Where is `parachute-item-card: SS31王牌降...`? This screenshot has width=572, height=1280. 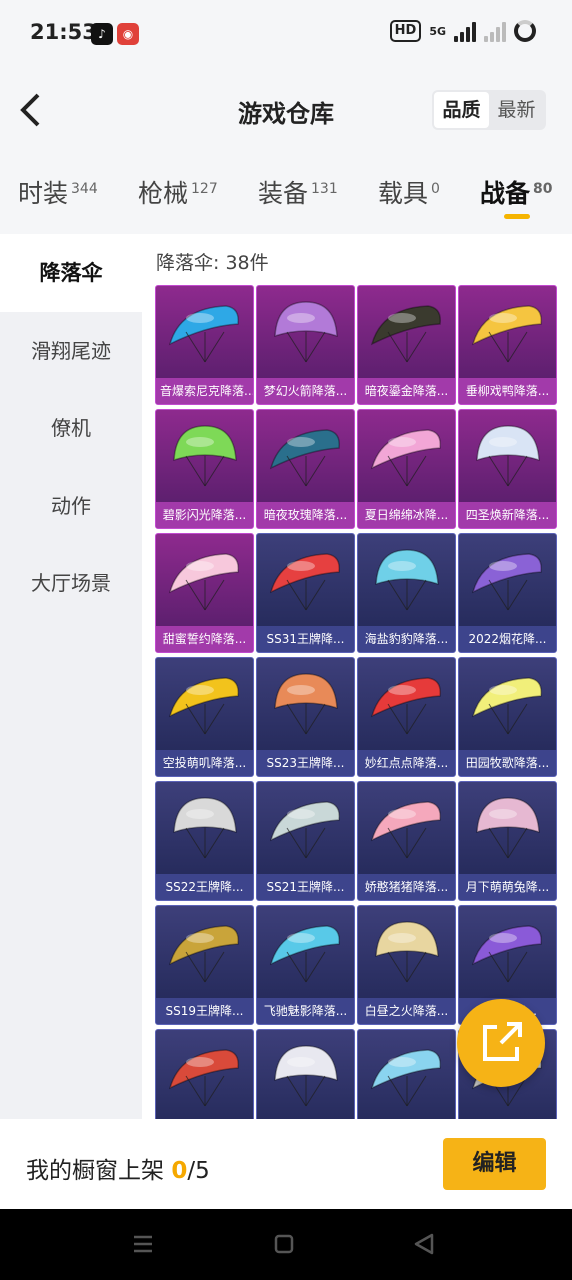 parachute-item-card: SS31王牌降... is located at coordinates (305, 593).